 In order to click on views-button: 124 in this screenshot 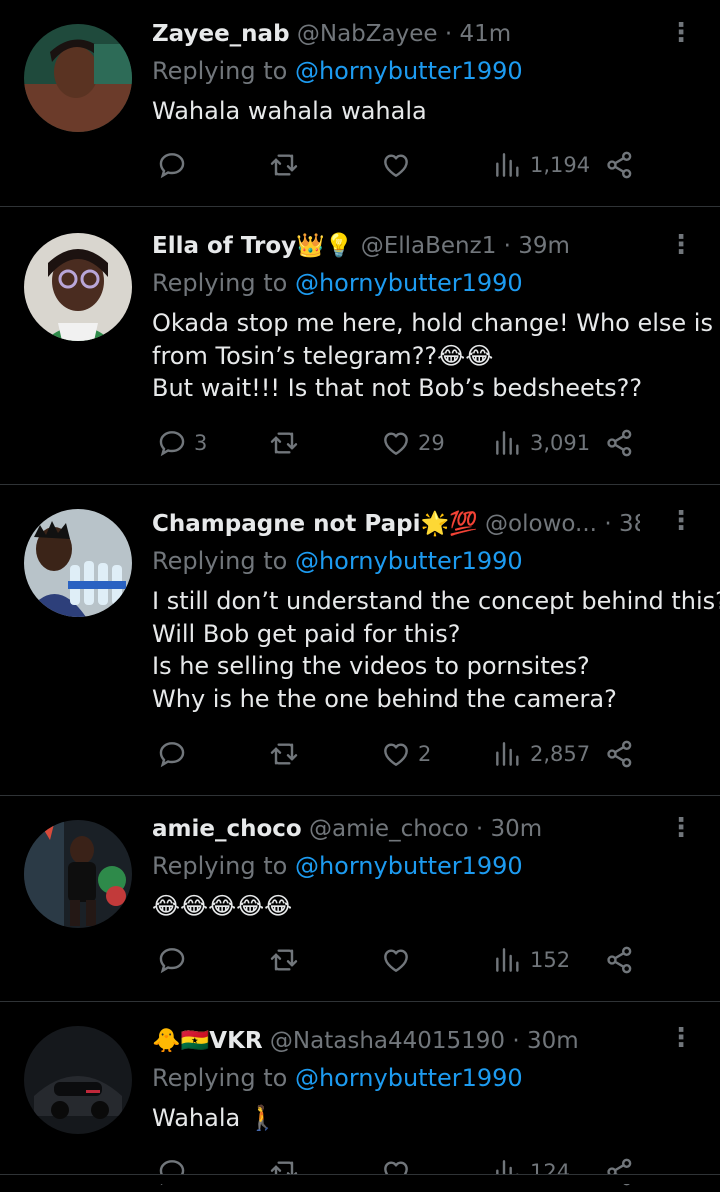, I will do `click(531, 1172)`.